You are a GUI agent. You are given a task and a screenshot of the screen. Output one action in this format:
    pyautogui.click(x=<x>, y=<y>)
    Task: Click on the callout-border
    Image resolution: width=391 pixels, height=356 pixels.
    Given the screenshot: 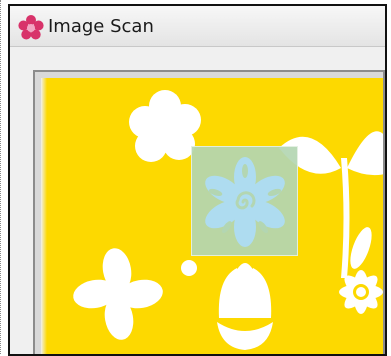 What is the action you would take?
    pyautogui.click(x=0, y=177)
    